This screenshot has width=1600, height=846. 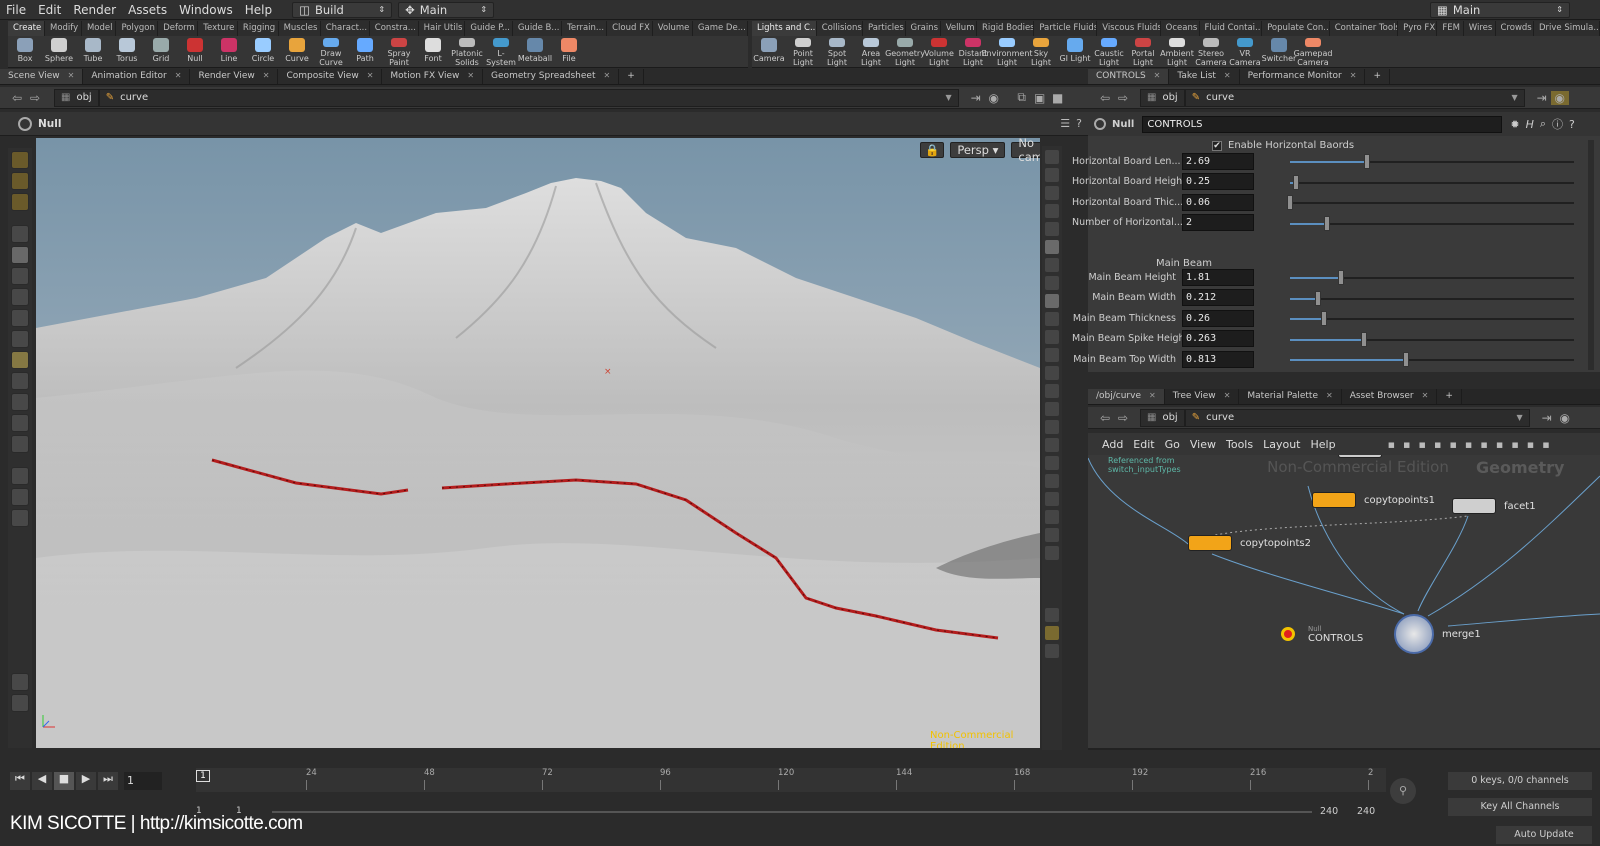 What do you see at coordinates (1313, 51) in the screenshot?
I see `shelf-tool: Gamepad Camera` at bounding box center [1313, 51].